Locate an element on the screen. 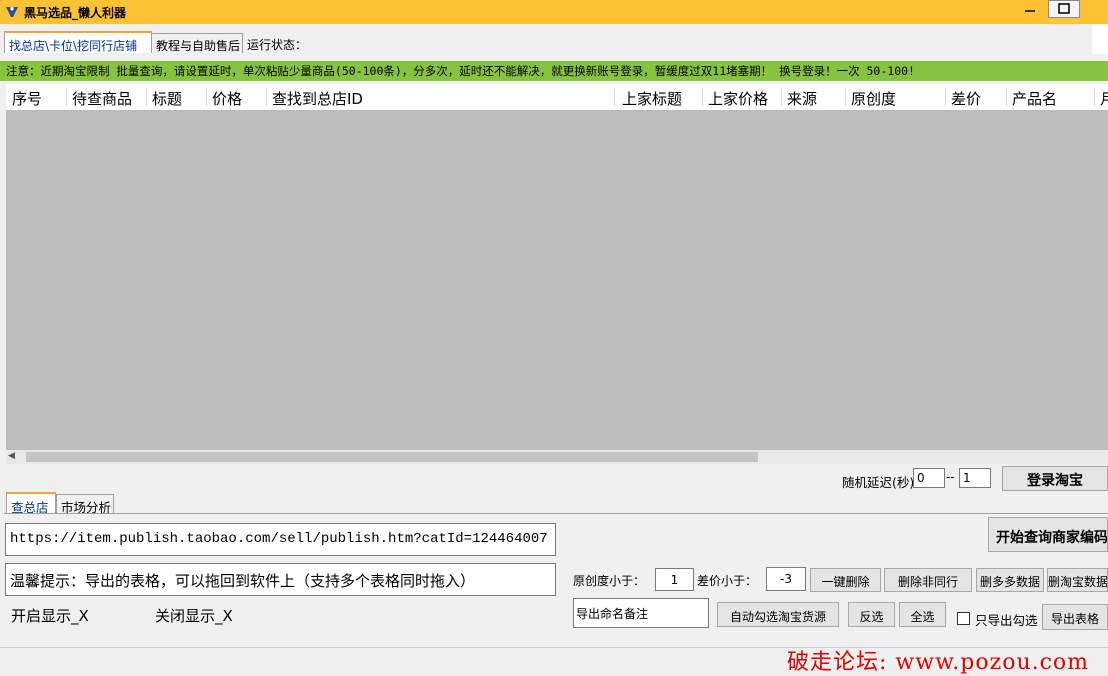 Image resolution: width=1108 pixels, height=676 pixels. column-header: 上家价格 is located at coordinates (738, 98).